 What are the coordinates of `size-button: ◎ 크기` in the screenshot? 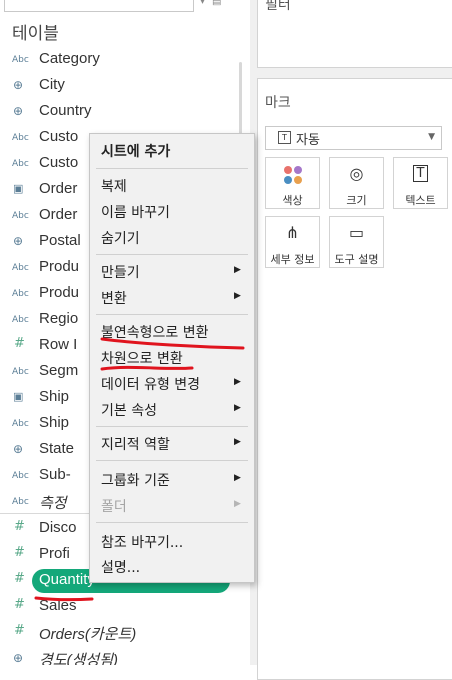 It's located at (356, 183).